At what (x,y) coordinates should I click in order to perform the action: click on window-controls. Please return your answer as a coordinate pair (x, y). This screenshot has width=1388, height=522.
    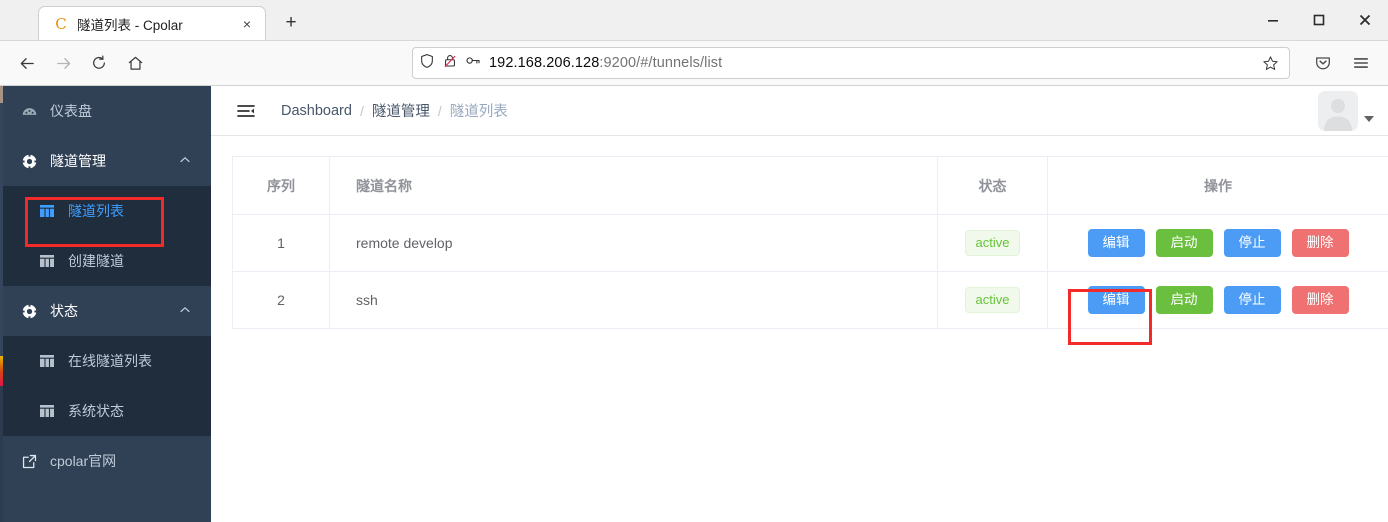
    Looking at the image, I should click on (1319, 20).